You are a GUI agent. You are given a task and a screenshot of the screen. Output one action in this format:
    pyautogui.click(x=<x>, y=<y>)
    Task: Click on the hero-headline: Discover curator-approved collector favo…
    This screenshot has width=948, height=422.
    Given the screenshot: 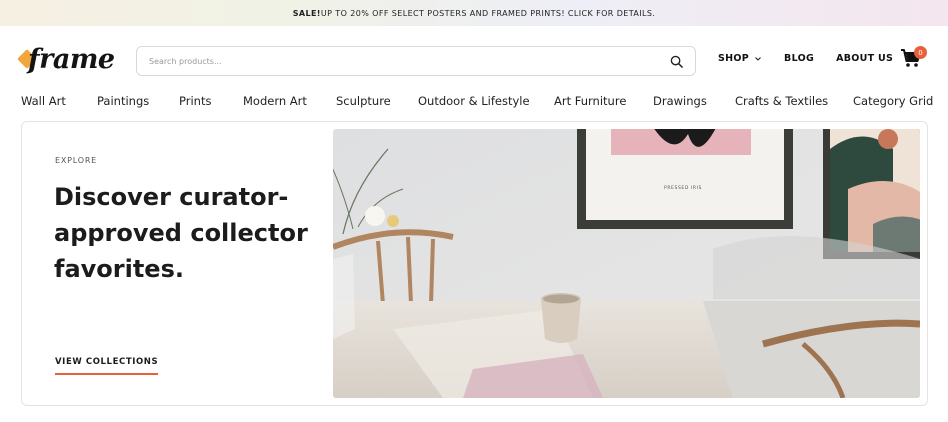 What is the action you would take?
    pyautogui.click(x=181, y=233)
    